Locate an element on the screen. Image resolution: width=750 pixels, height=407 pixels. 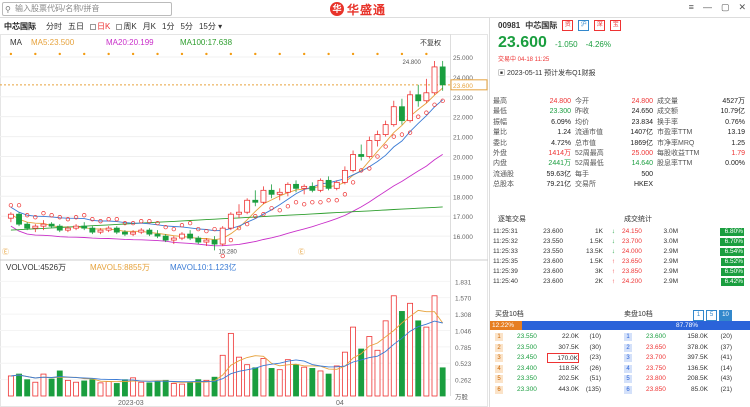
tab-weekly-k: 周K is located at coordinates (126, 26).